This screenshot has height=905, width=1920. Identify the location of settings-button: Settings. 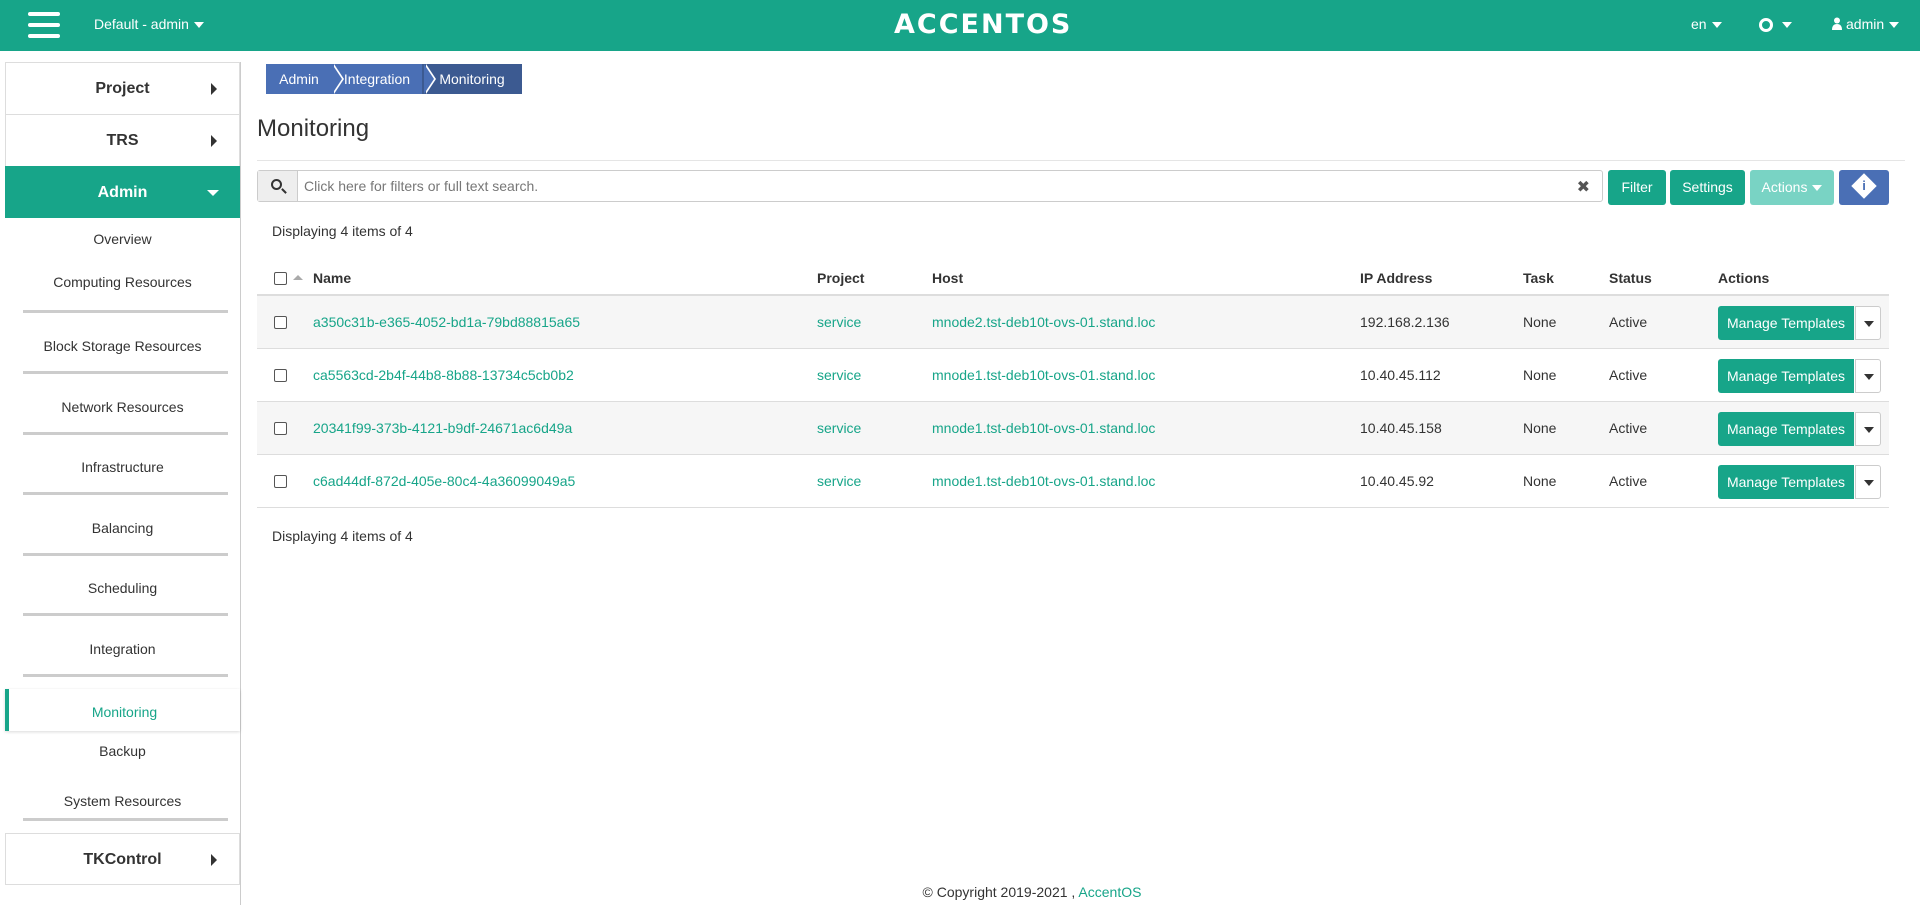
(1707, 187).